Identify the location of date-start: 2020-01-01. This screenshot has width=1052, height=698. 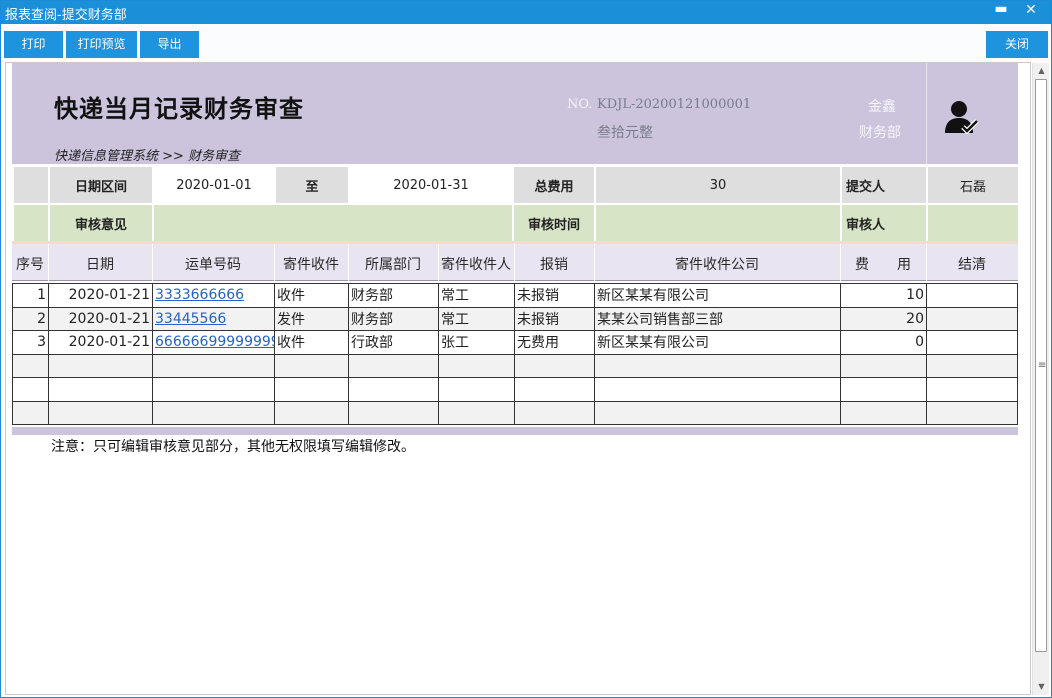
(214, 185).